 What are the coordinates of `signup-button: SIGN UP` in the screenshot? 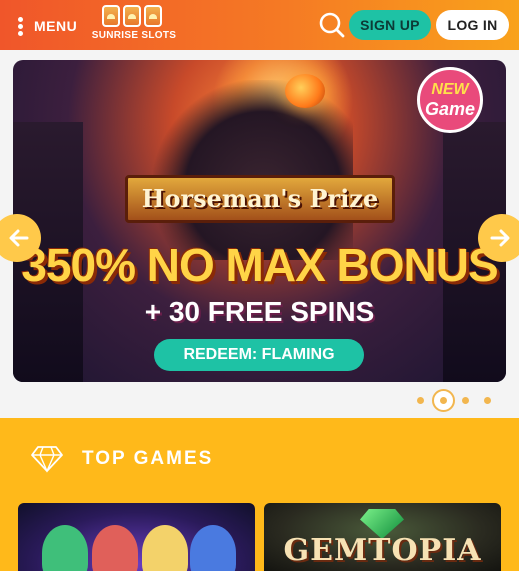 It's located at (390, 25).